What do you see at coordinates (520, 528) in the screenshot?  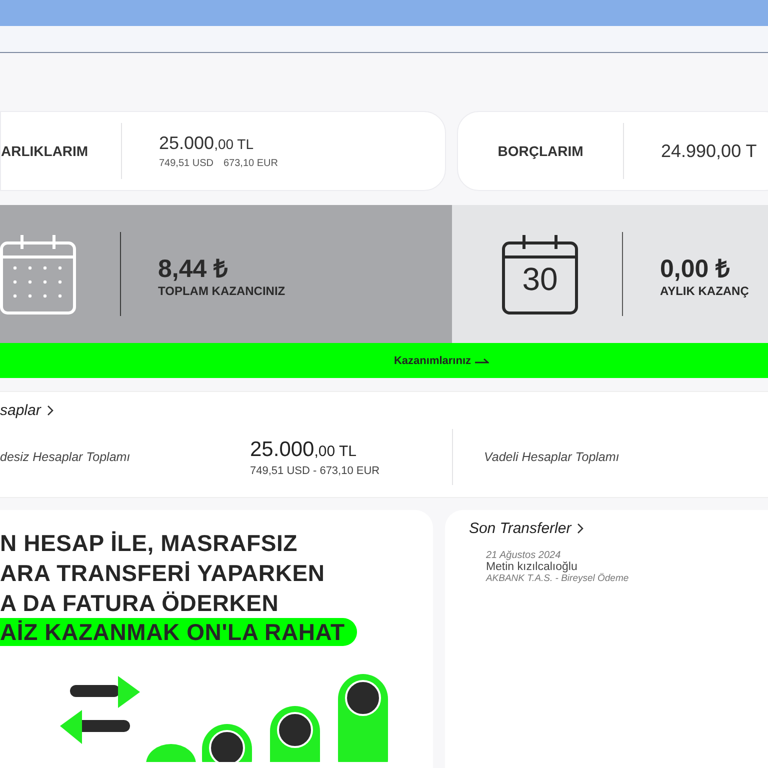 I see `section-title: Son Transferler` at bounding box center [520, 528].